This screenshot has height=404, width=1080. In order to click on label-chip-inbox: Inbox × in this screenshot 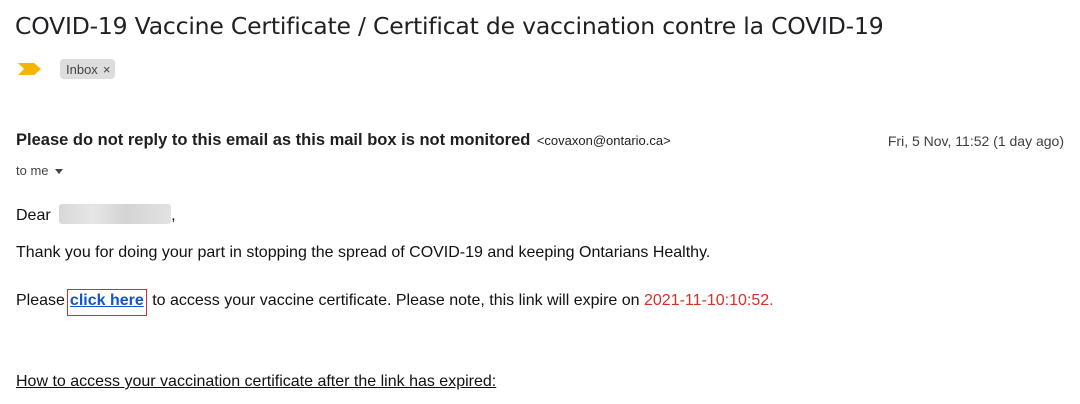, I will do `click(88, 69)`.